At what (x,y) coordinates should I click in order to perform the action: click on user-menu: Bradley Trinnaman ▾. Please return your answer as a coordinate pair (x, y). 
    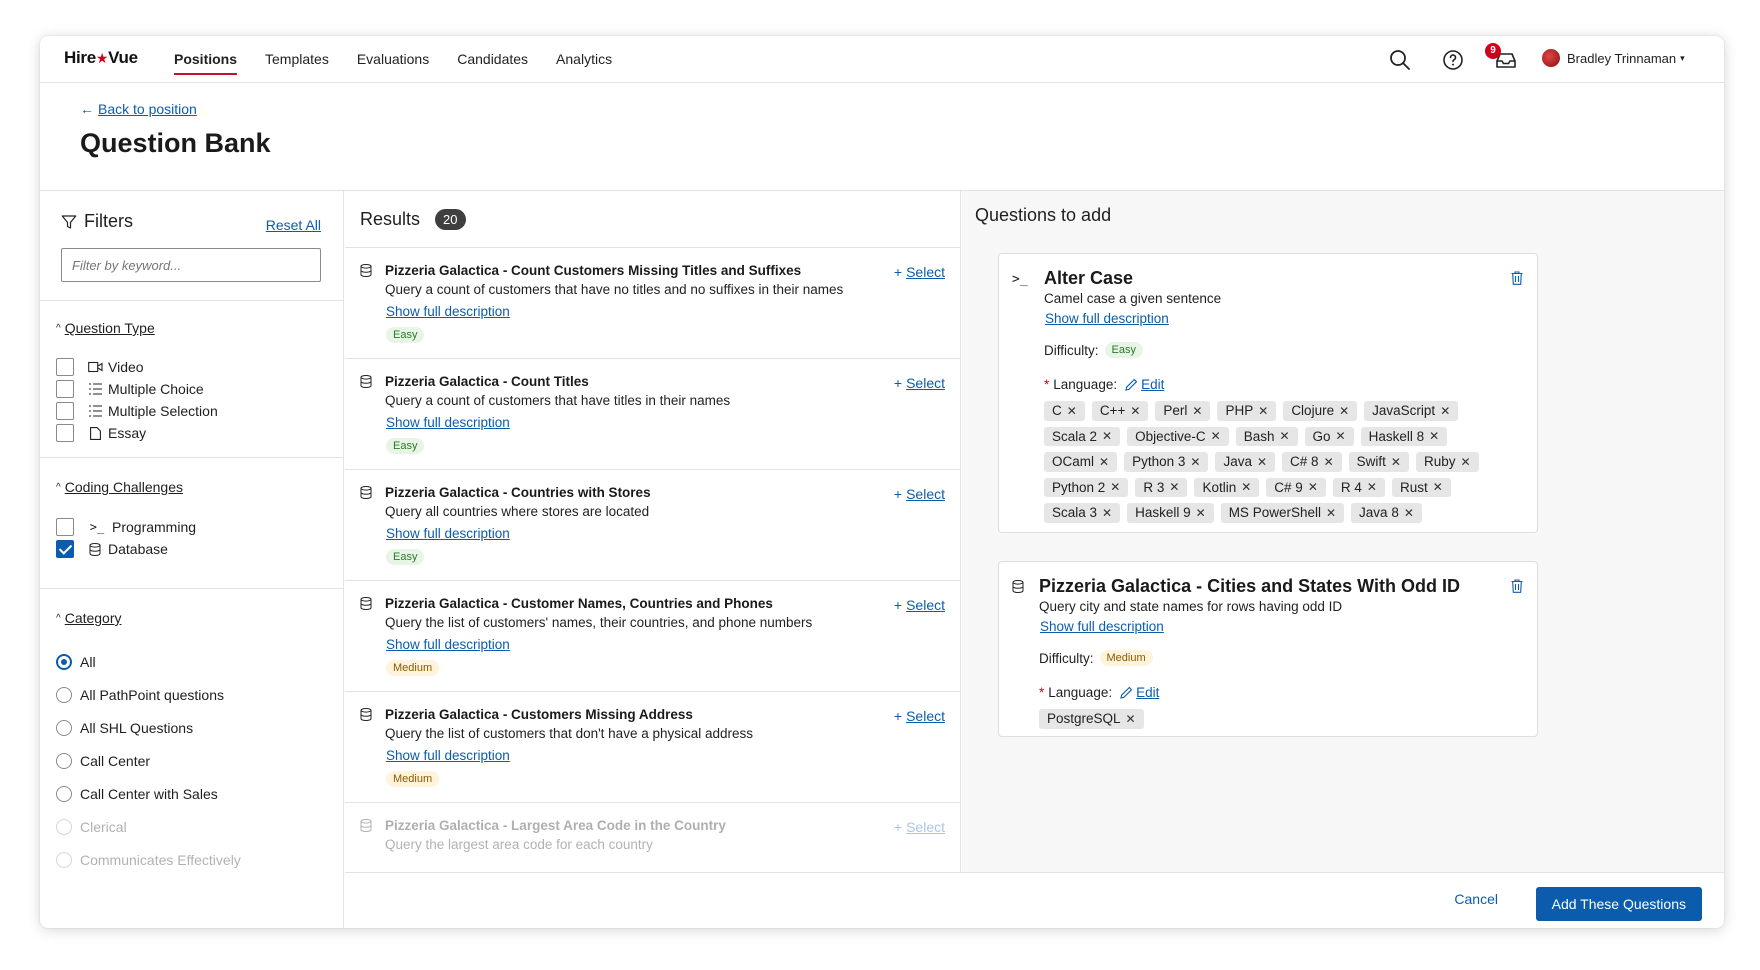
    Looking at the image, I should click on (1613, 58).